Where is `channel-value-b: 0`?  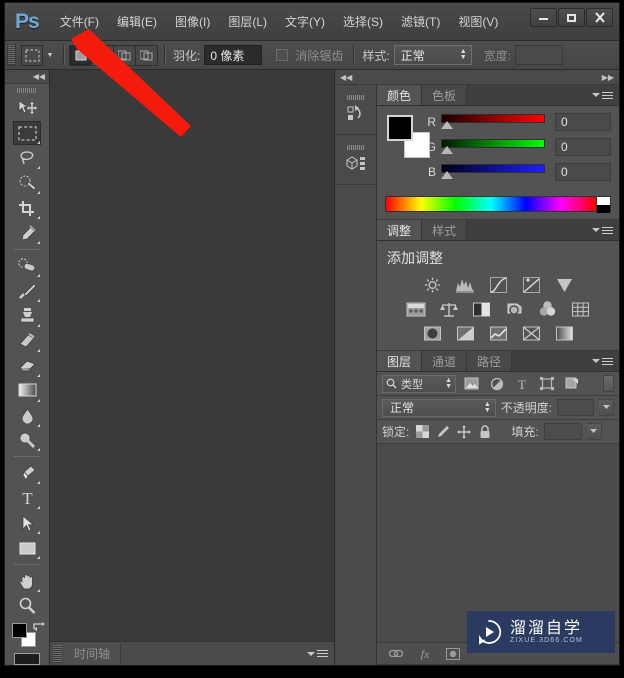 channel-value-b: 0 is located at coordinates (583, 172).